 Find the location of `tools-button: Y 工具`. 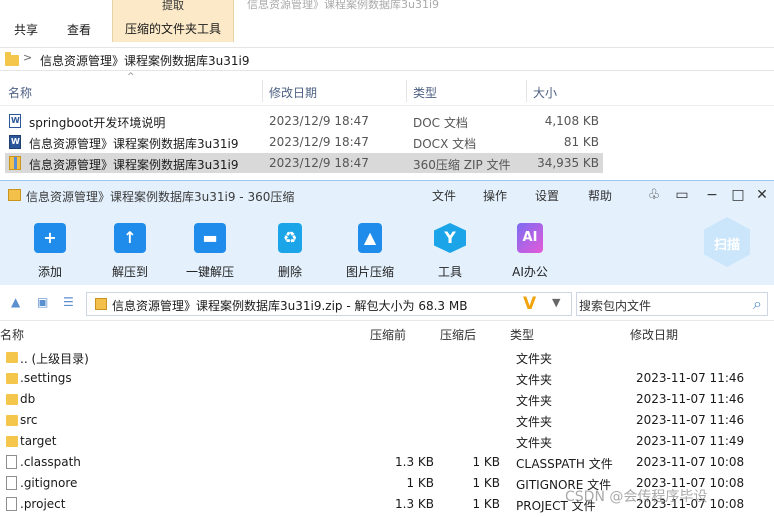

tools-button: Y 工具 is located at coordinates (450, 248).